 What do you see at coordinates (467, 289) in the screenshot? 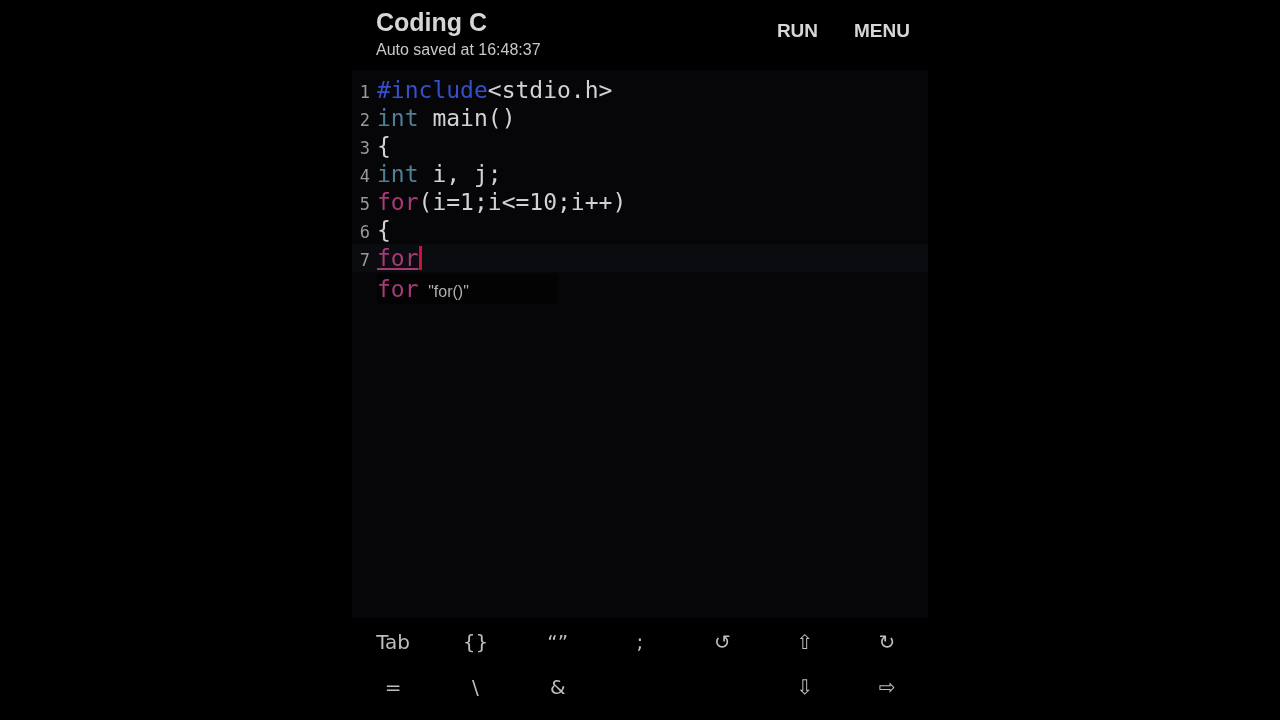
I see `autocomplete-suggestion: for "for()"` at bounding box center [467, 289].